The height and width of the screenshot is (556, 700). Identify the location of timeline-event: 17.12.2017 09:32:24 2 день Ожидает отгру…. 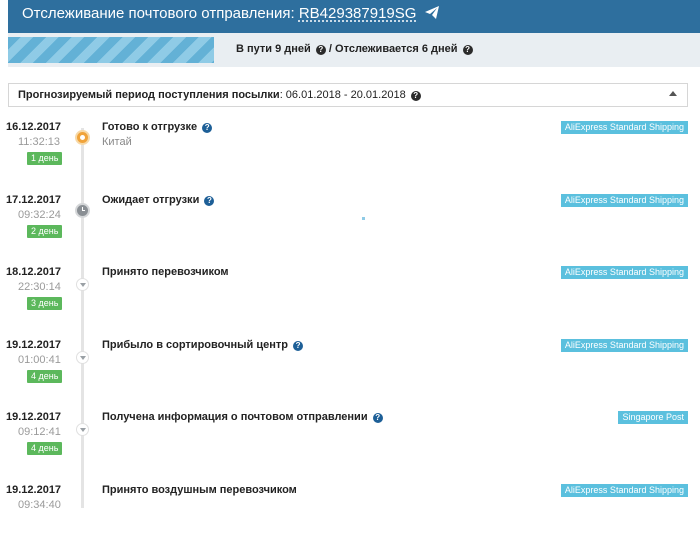
(350, 230).